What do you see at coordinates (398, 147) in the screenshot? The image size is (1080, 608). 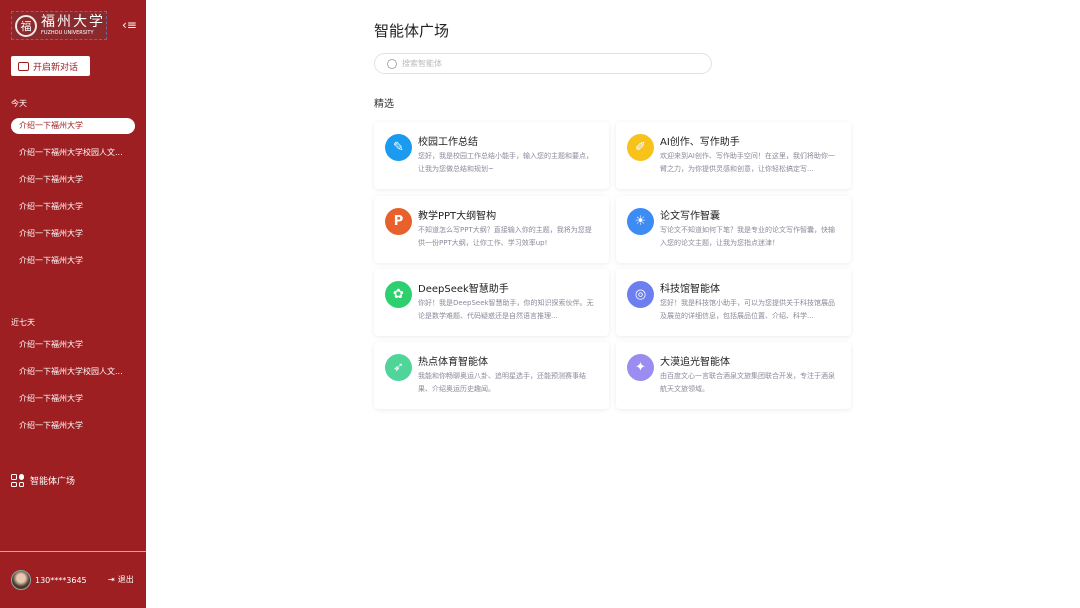 I see `agent-icon: ✎` at bounding box center [398, 147].